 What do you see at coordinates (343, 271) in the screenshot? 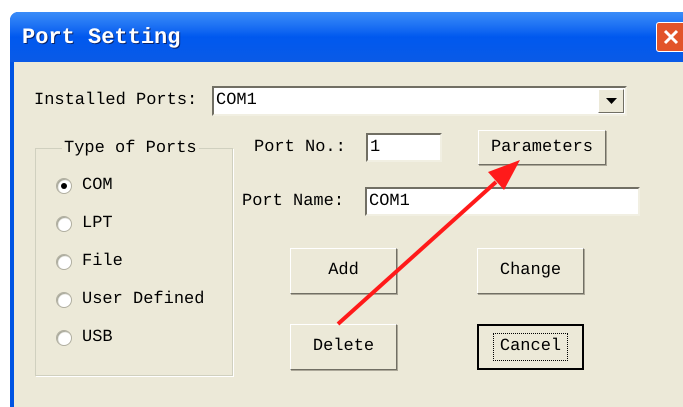
I see `dialog-button: Add` at bounding box center [343, 271].